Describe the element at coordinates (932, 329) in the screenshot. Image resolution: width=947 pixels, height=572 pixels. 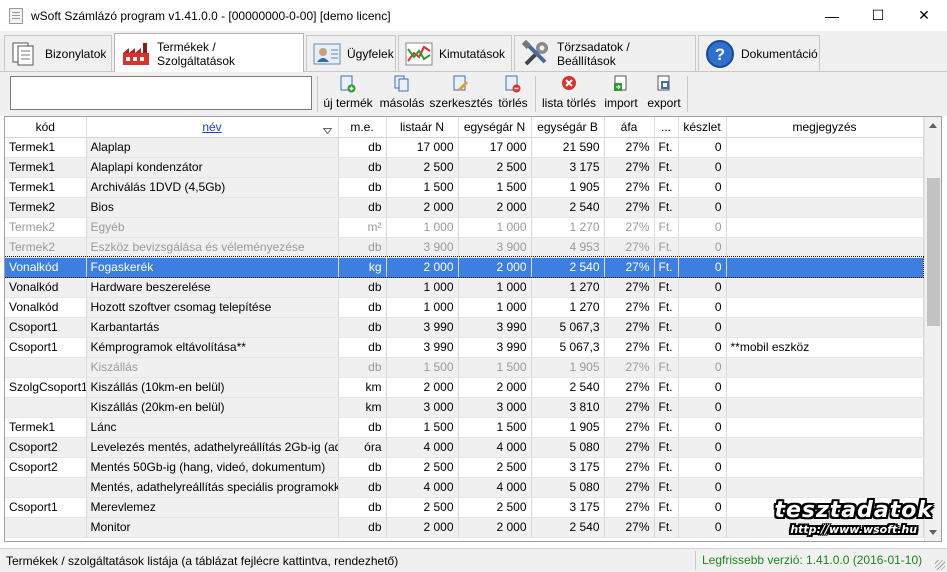
I see `vertical-scrollbar` at that location.